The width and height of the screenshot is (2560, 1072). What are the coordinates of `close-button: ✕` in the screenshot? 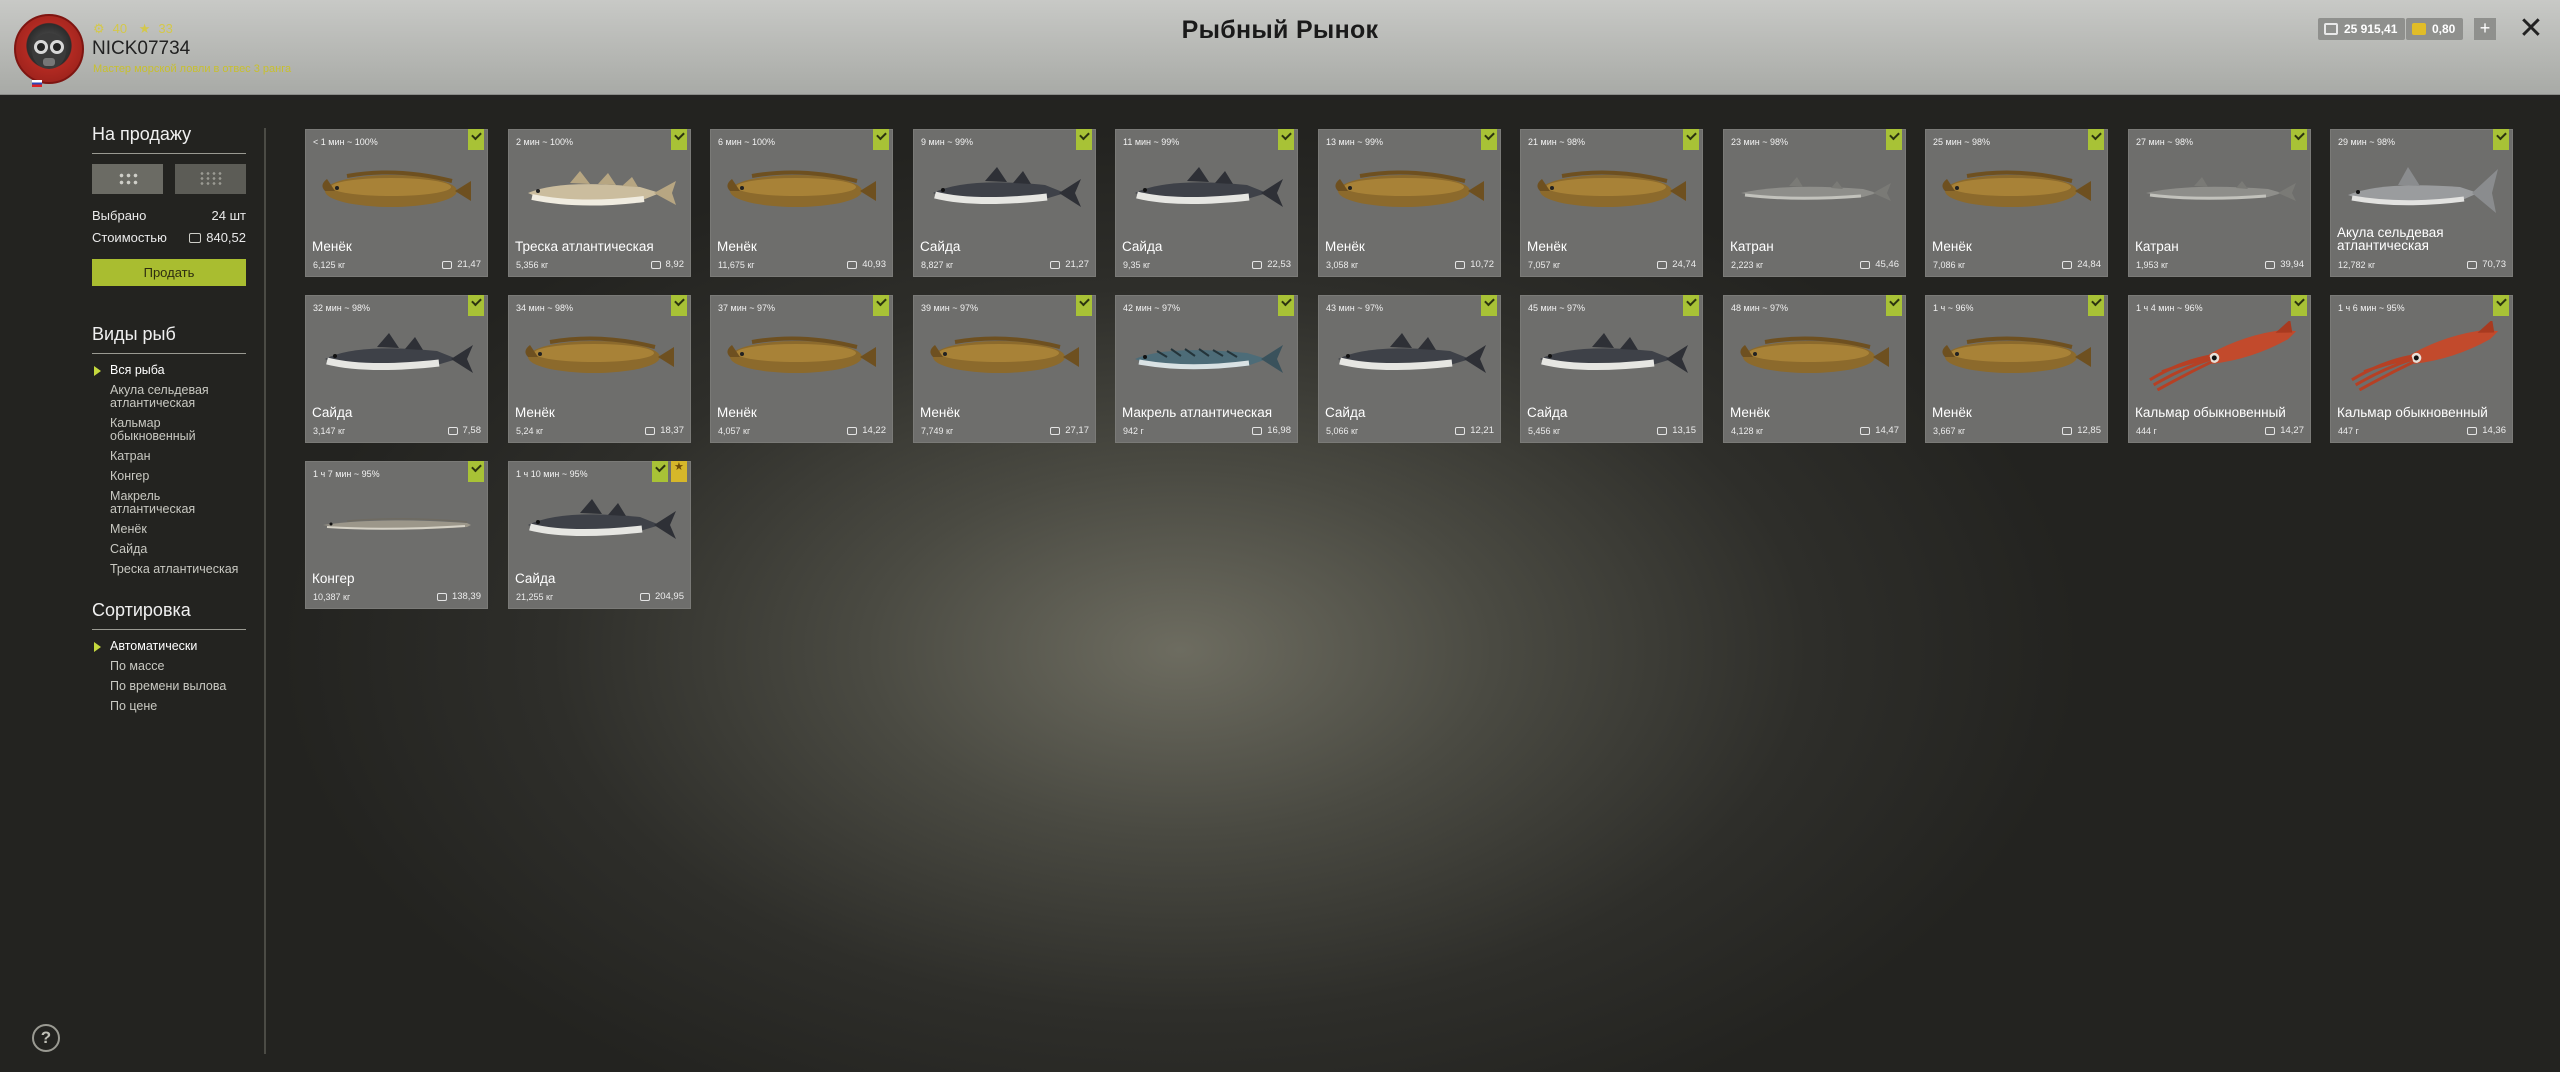 It's located at (2531, 29).